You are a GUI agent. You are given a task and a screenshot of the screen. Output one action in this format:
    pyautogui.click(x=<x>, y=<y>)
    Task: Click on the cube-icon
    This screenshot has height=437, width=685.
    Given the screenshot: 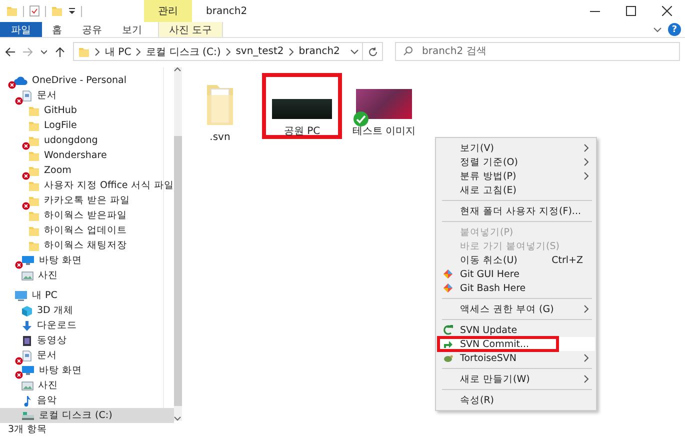 What is the action you would take?
    pyautogui.click(x=27, y=310)
    